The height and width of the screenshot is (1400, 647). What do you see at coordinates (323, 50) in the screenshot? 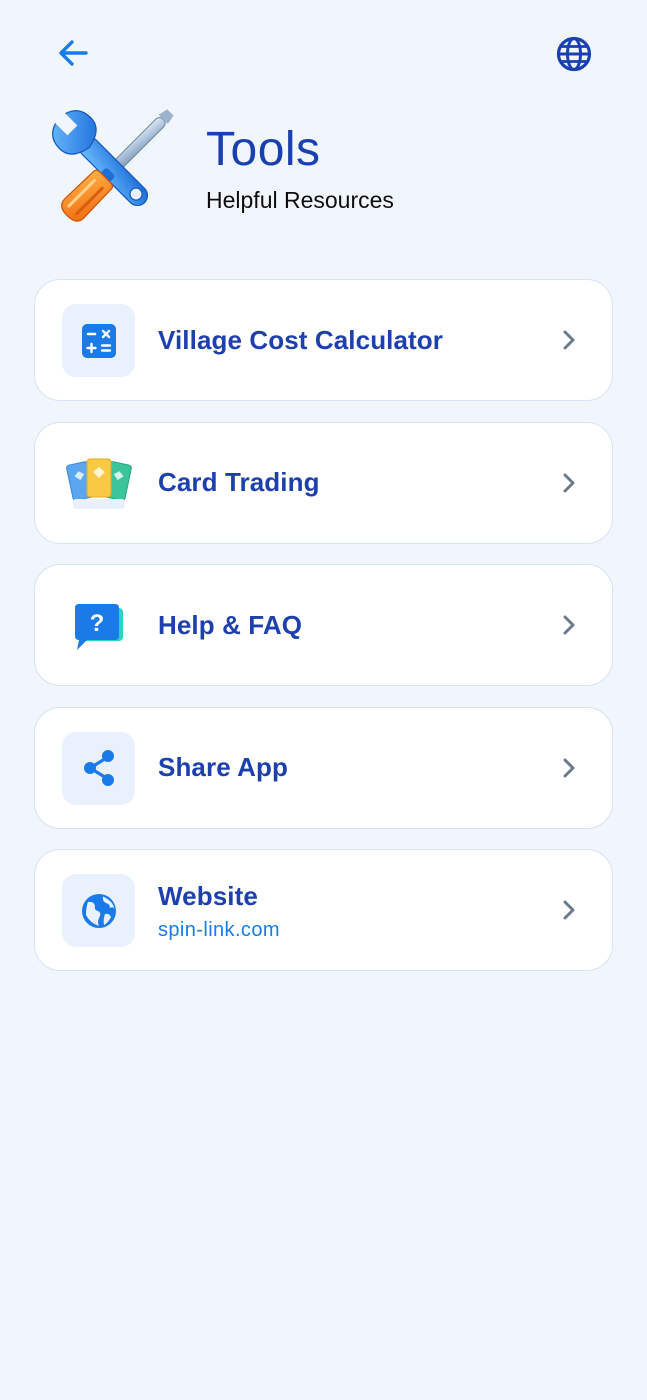
I see `top-bar` at bounding box center [323, 50].